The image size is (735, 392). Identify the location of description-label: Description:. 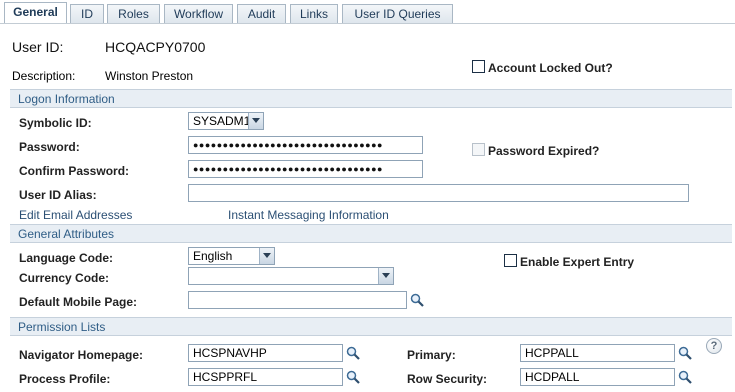
(44, 76).